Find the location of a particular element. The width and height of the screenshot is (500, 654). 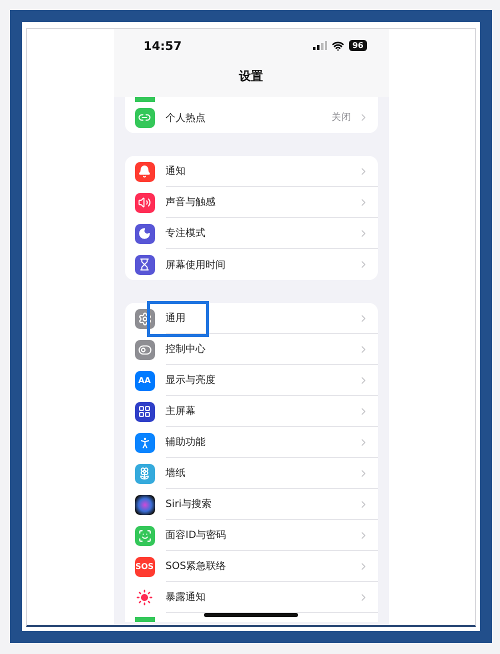

settings-row: 通知 is located at coordinates (251, 171).